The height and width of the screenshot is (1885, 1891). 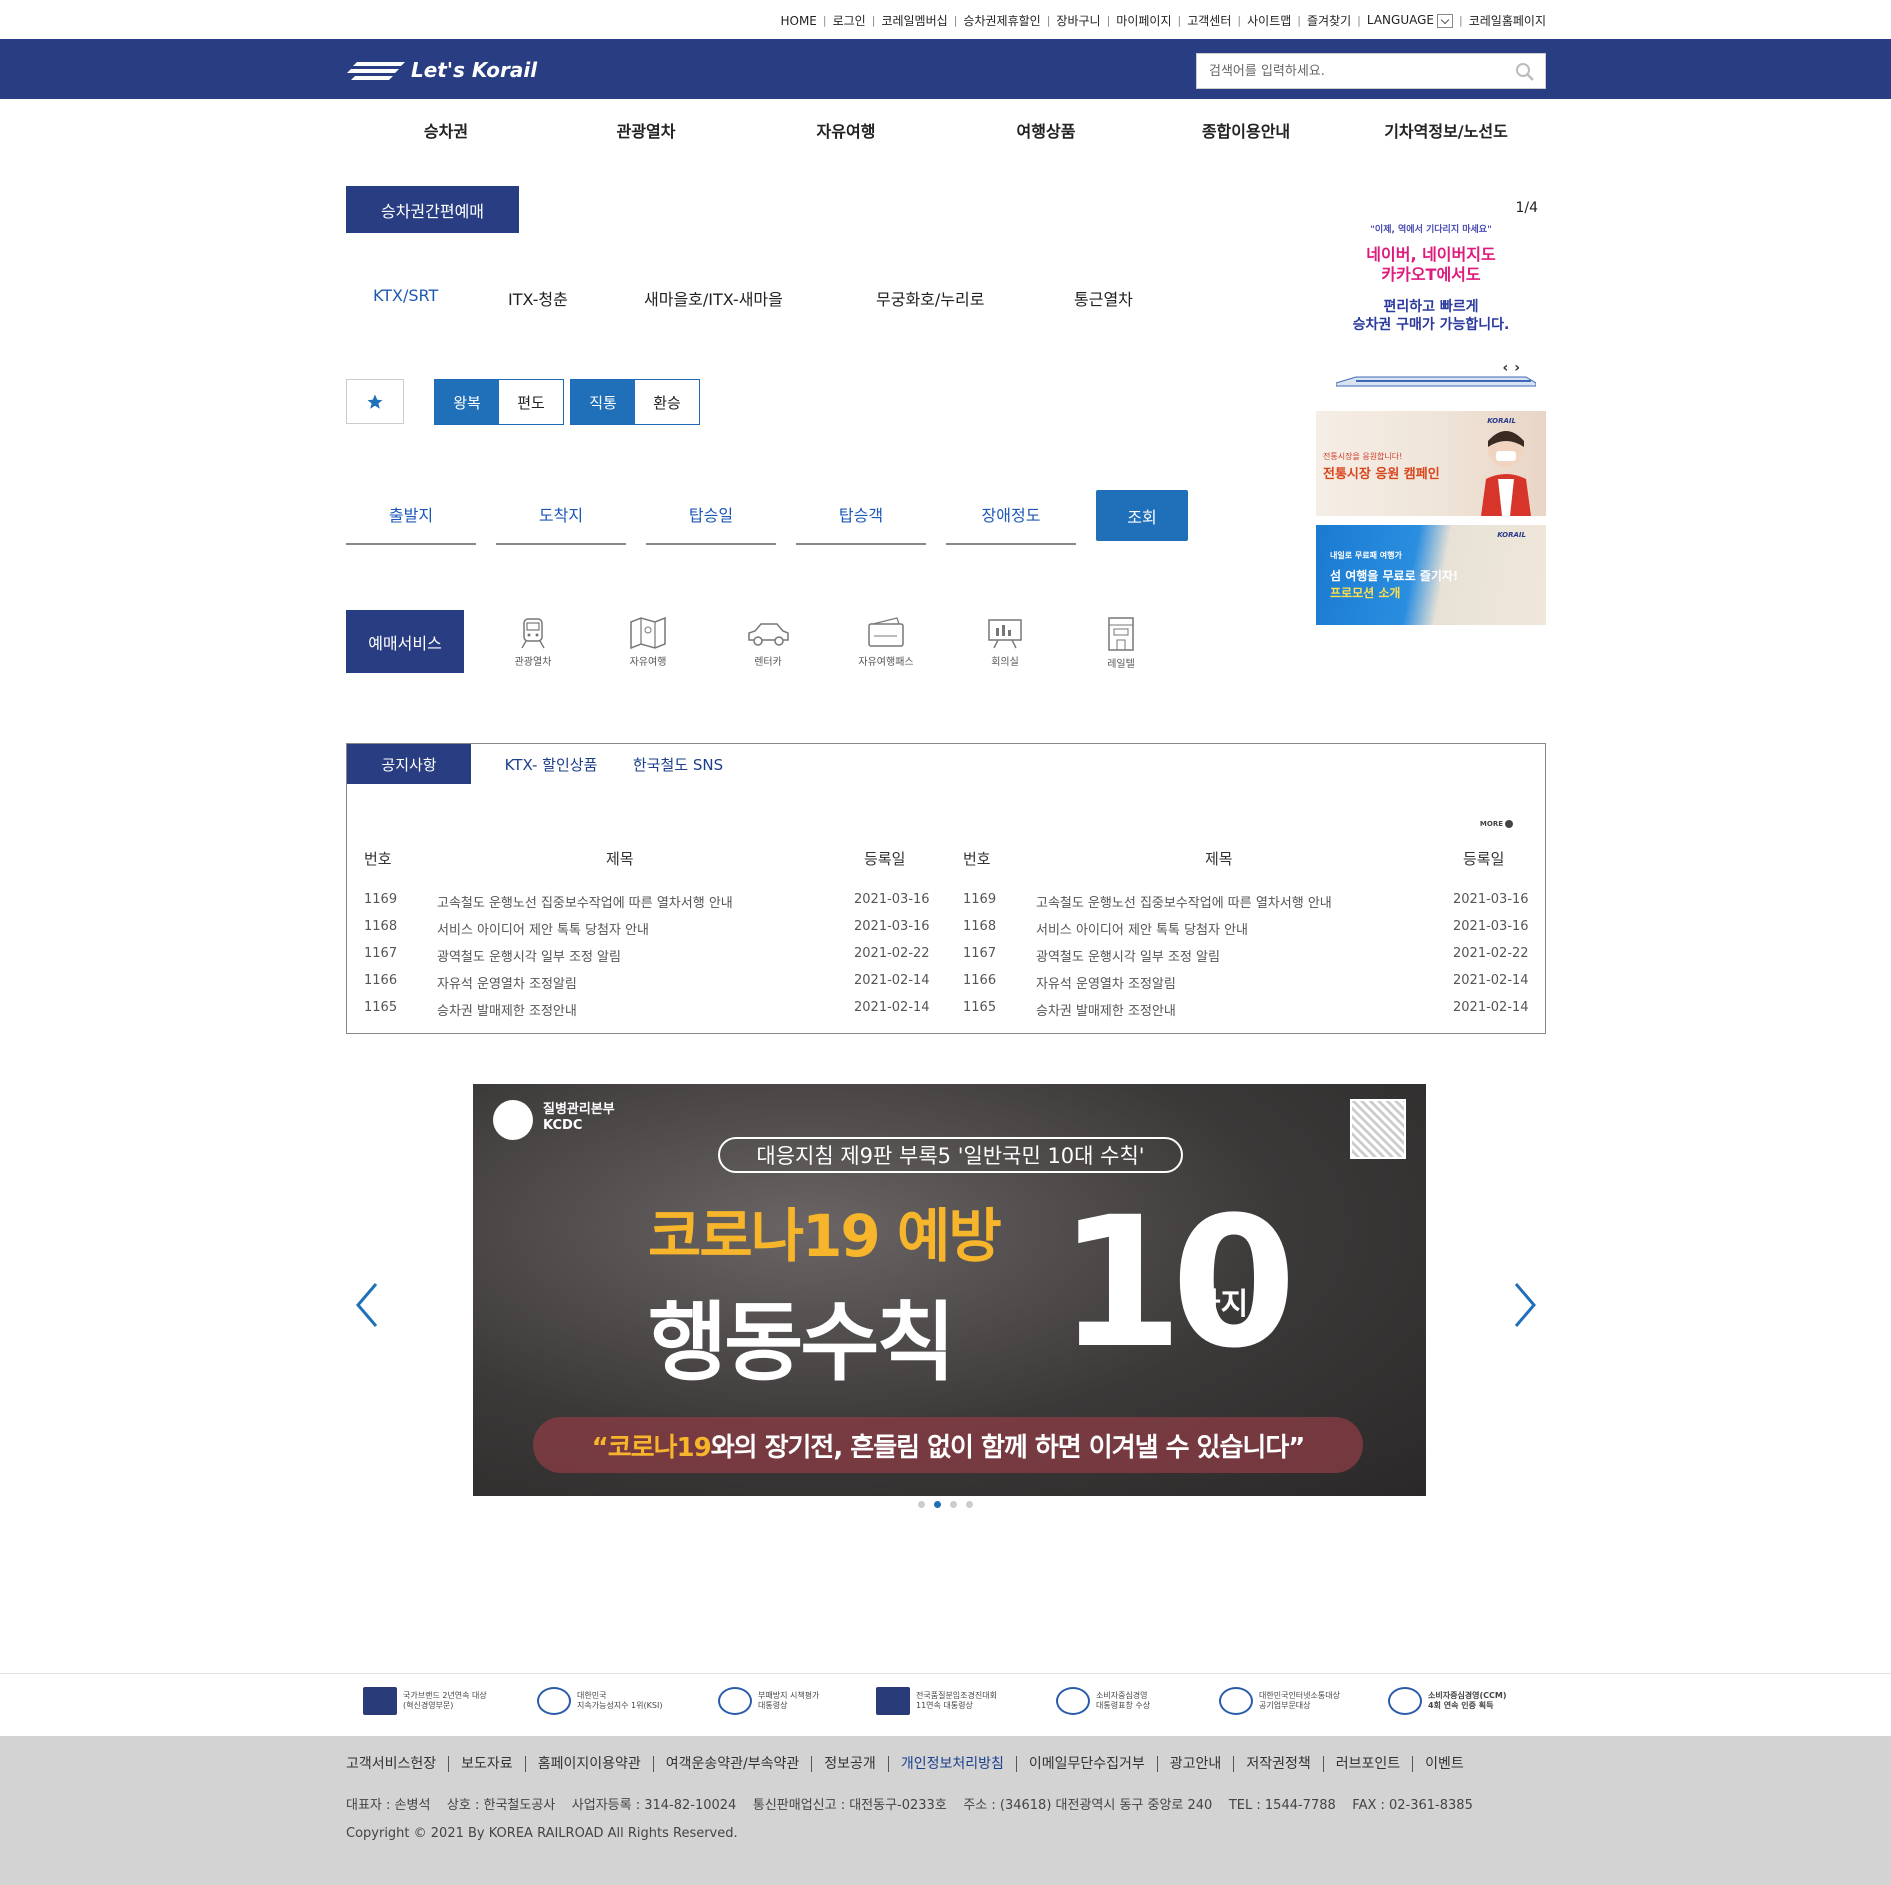 What do you see at coordinates (588, 1764) in the screenshot?
I see `footer-link: 홈페이지이용약관` at bounding box center [588, 1764].